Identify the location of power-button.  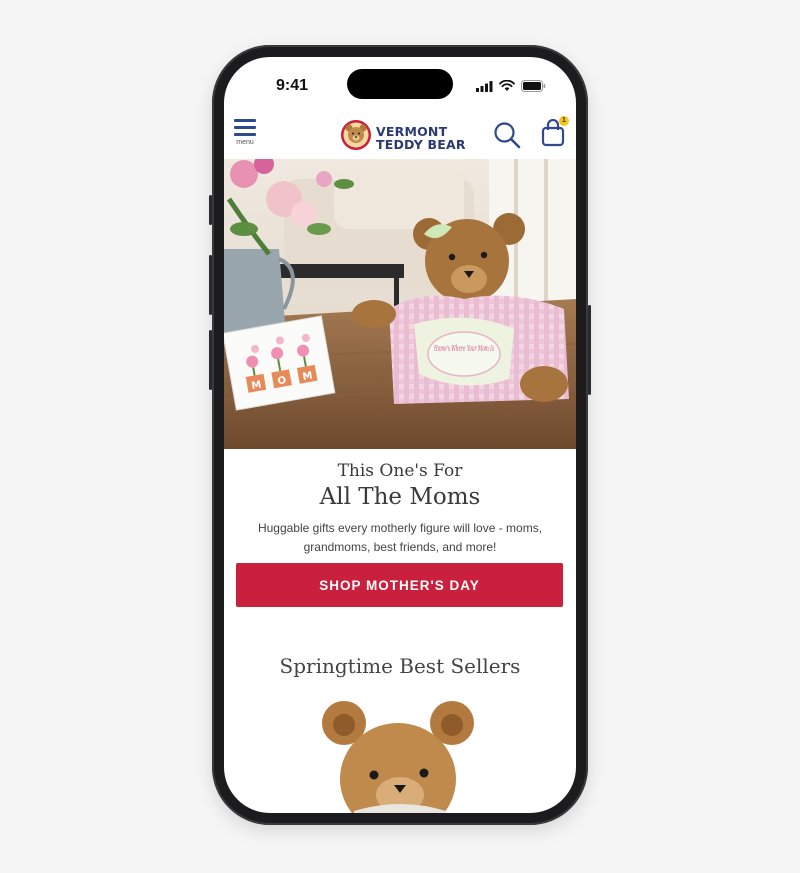
(589, 350).